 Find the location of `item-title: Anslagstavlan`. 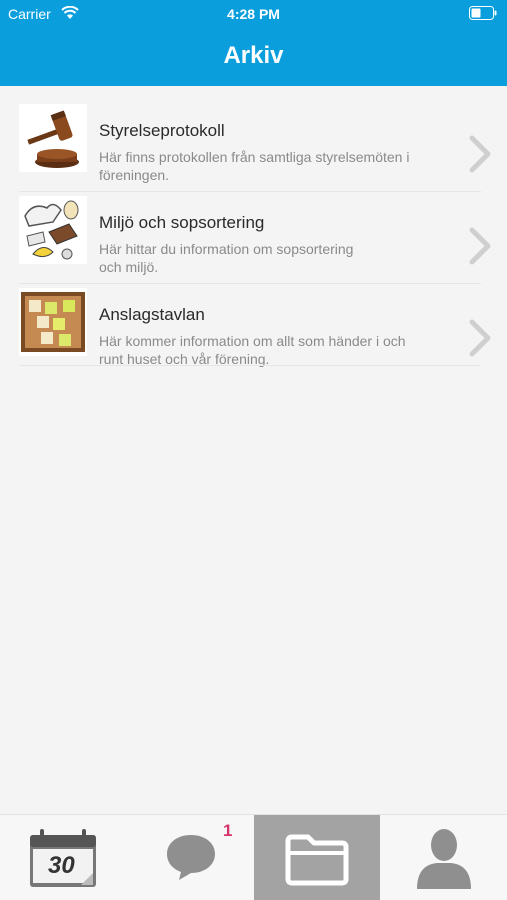

item-title: Anslagstavlan is located at coordinates (152, 314).